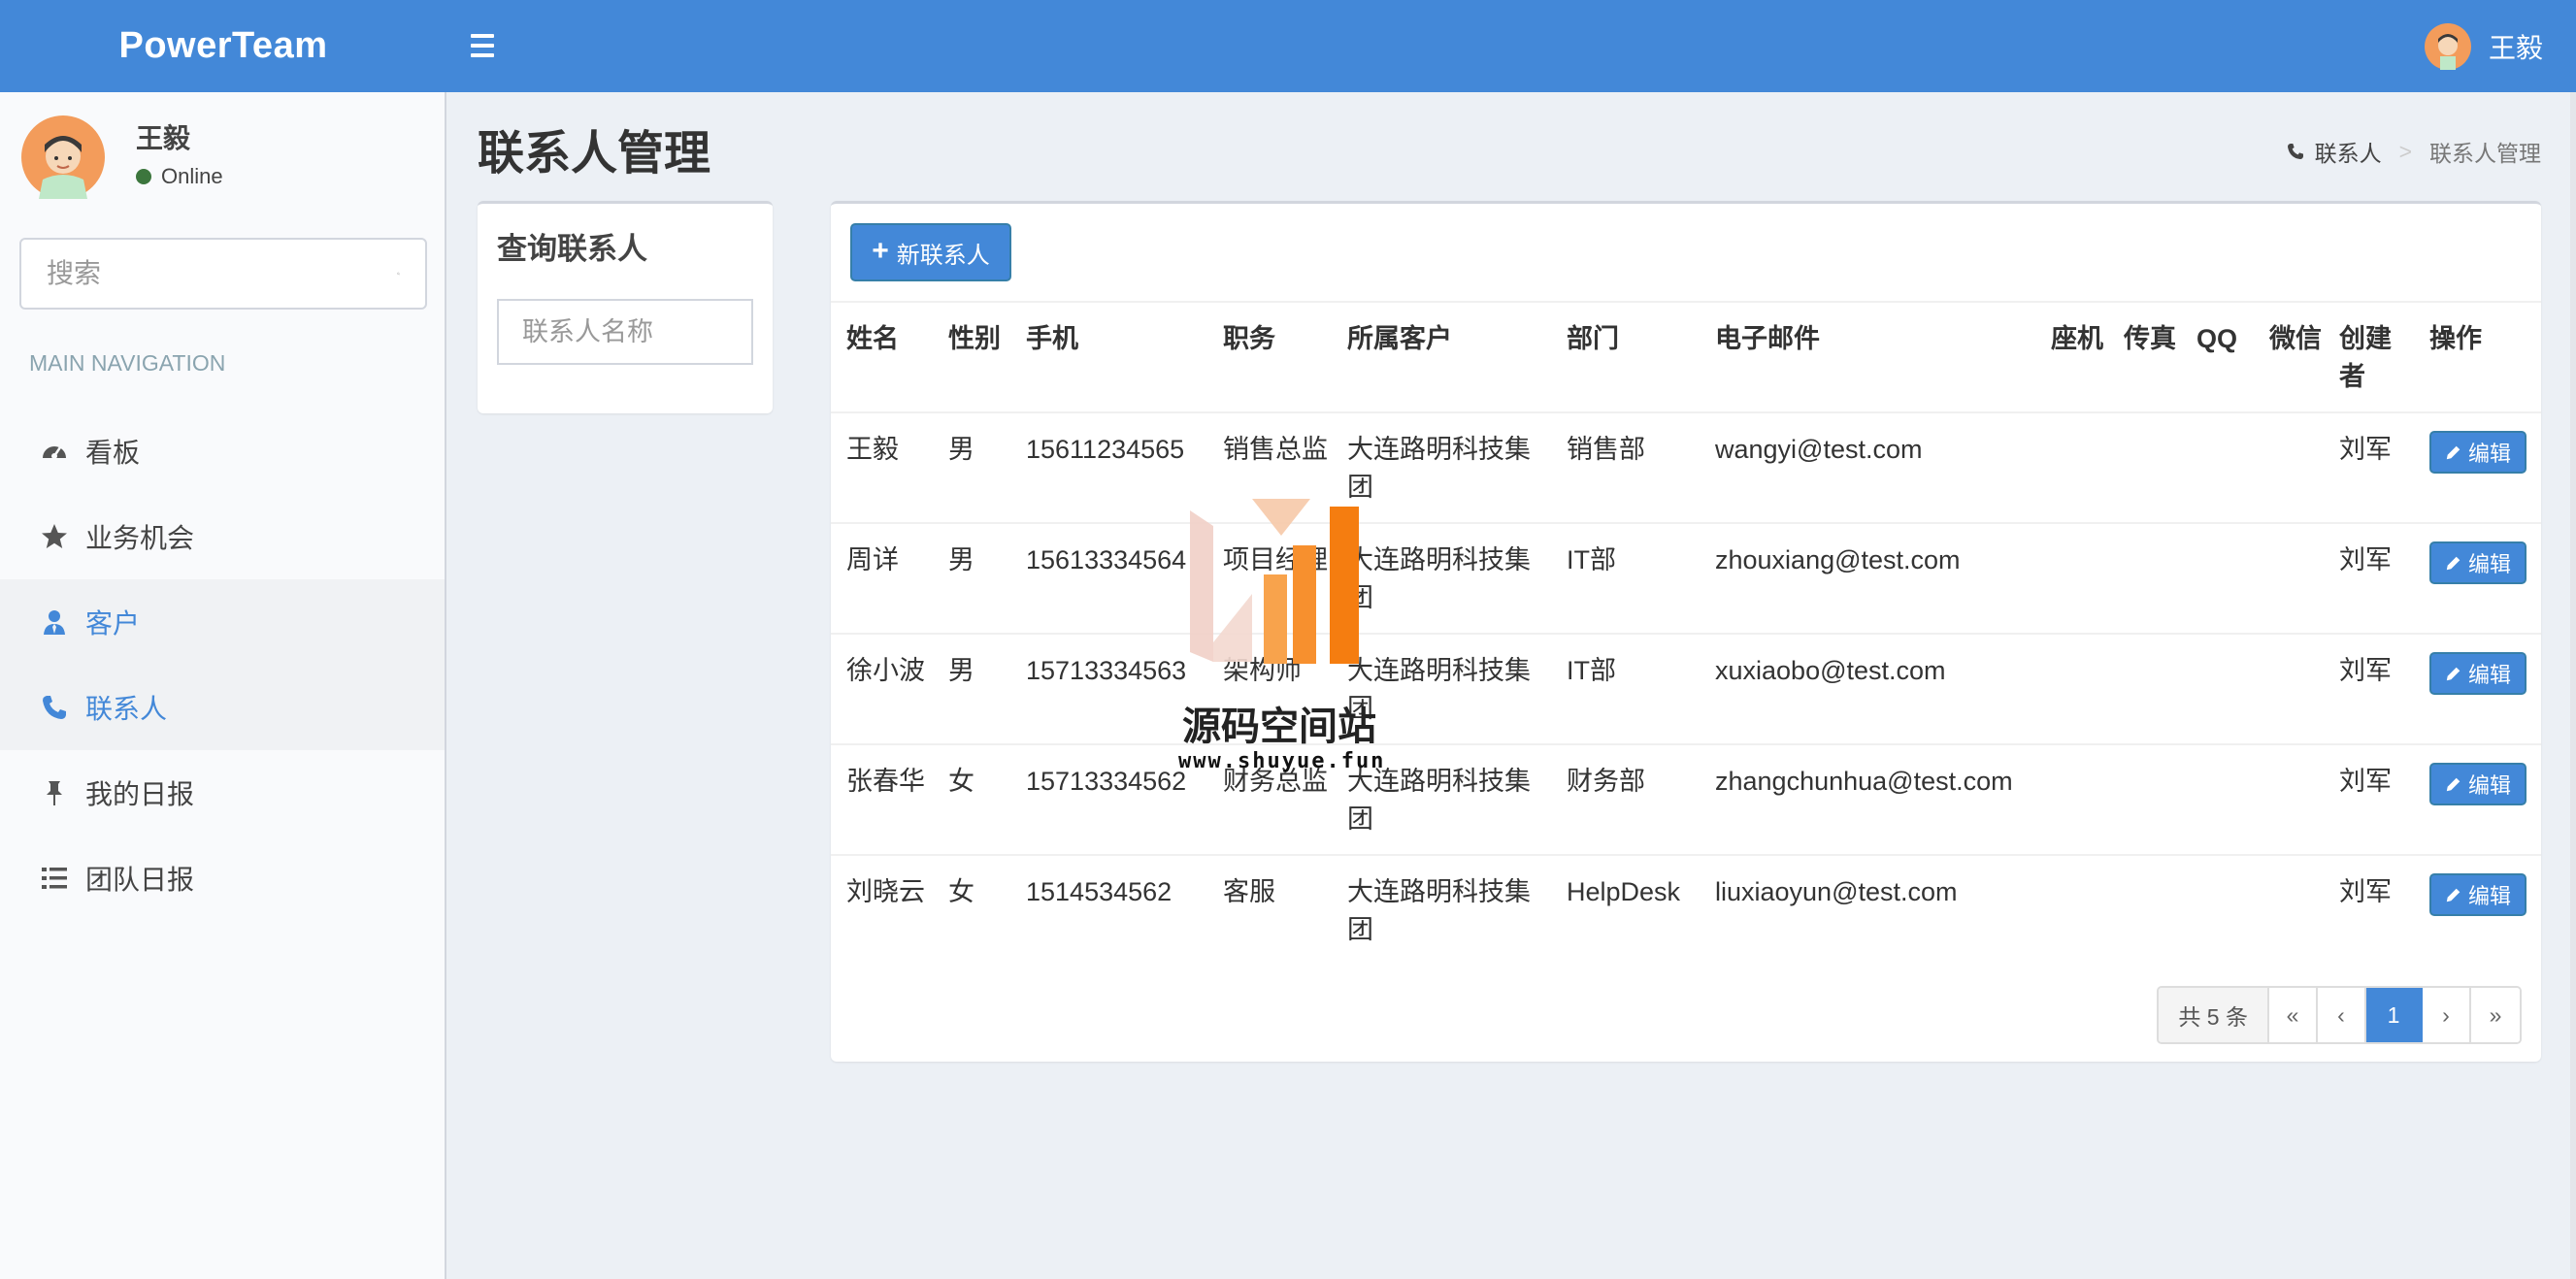 The image size is (2576, 1279). I want to click on cell-email: wangyi@test.com, so click(1867, 467).